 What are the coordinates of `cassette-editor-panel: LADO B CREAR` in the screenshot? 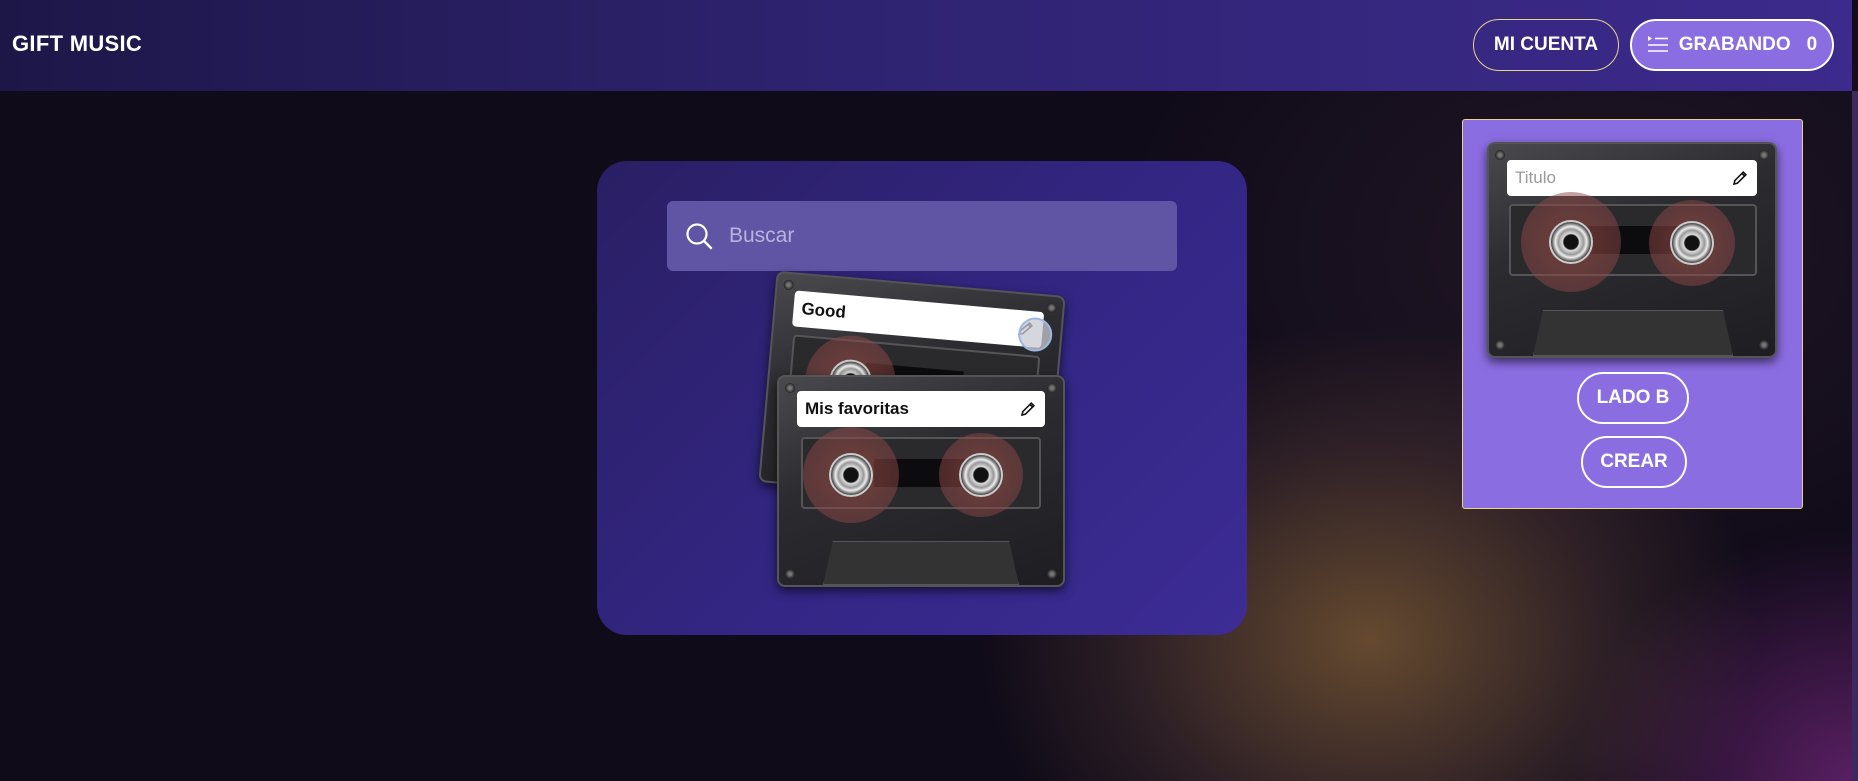 It's located at (1632, 314).